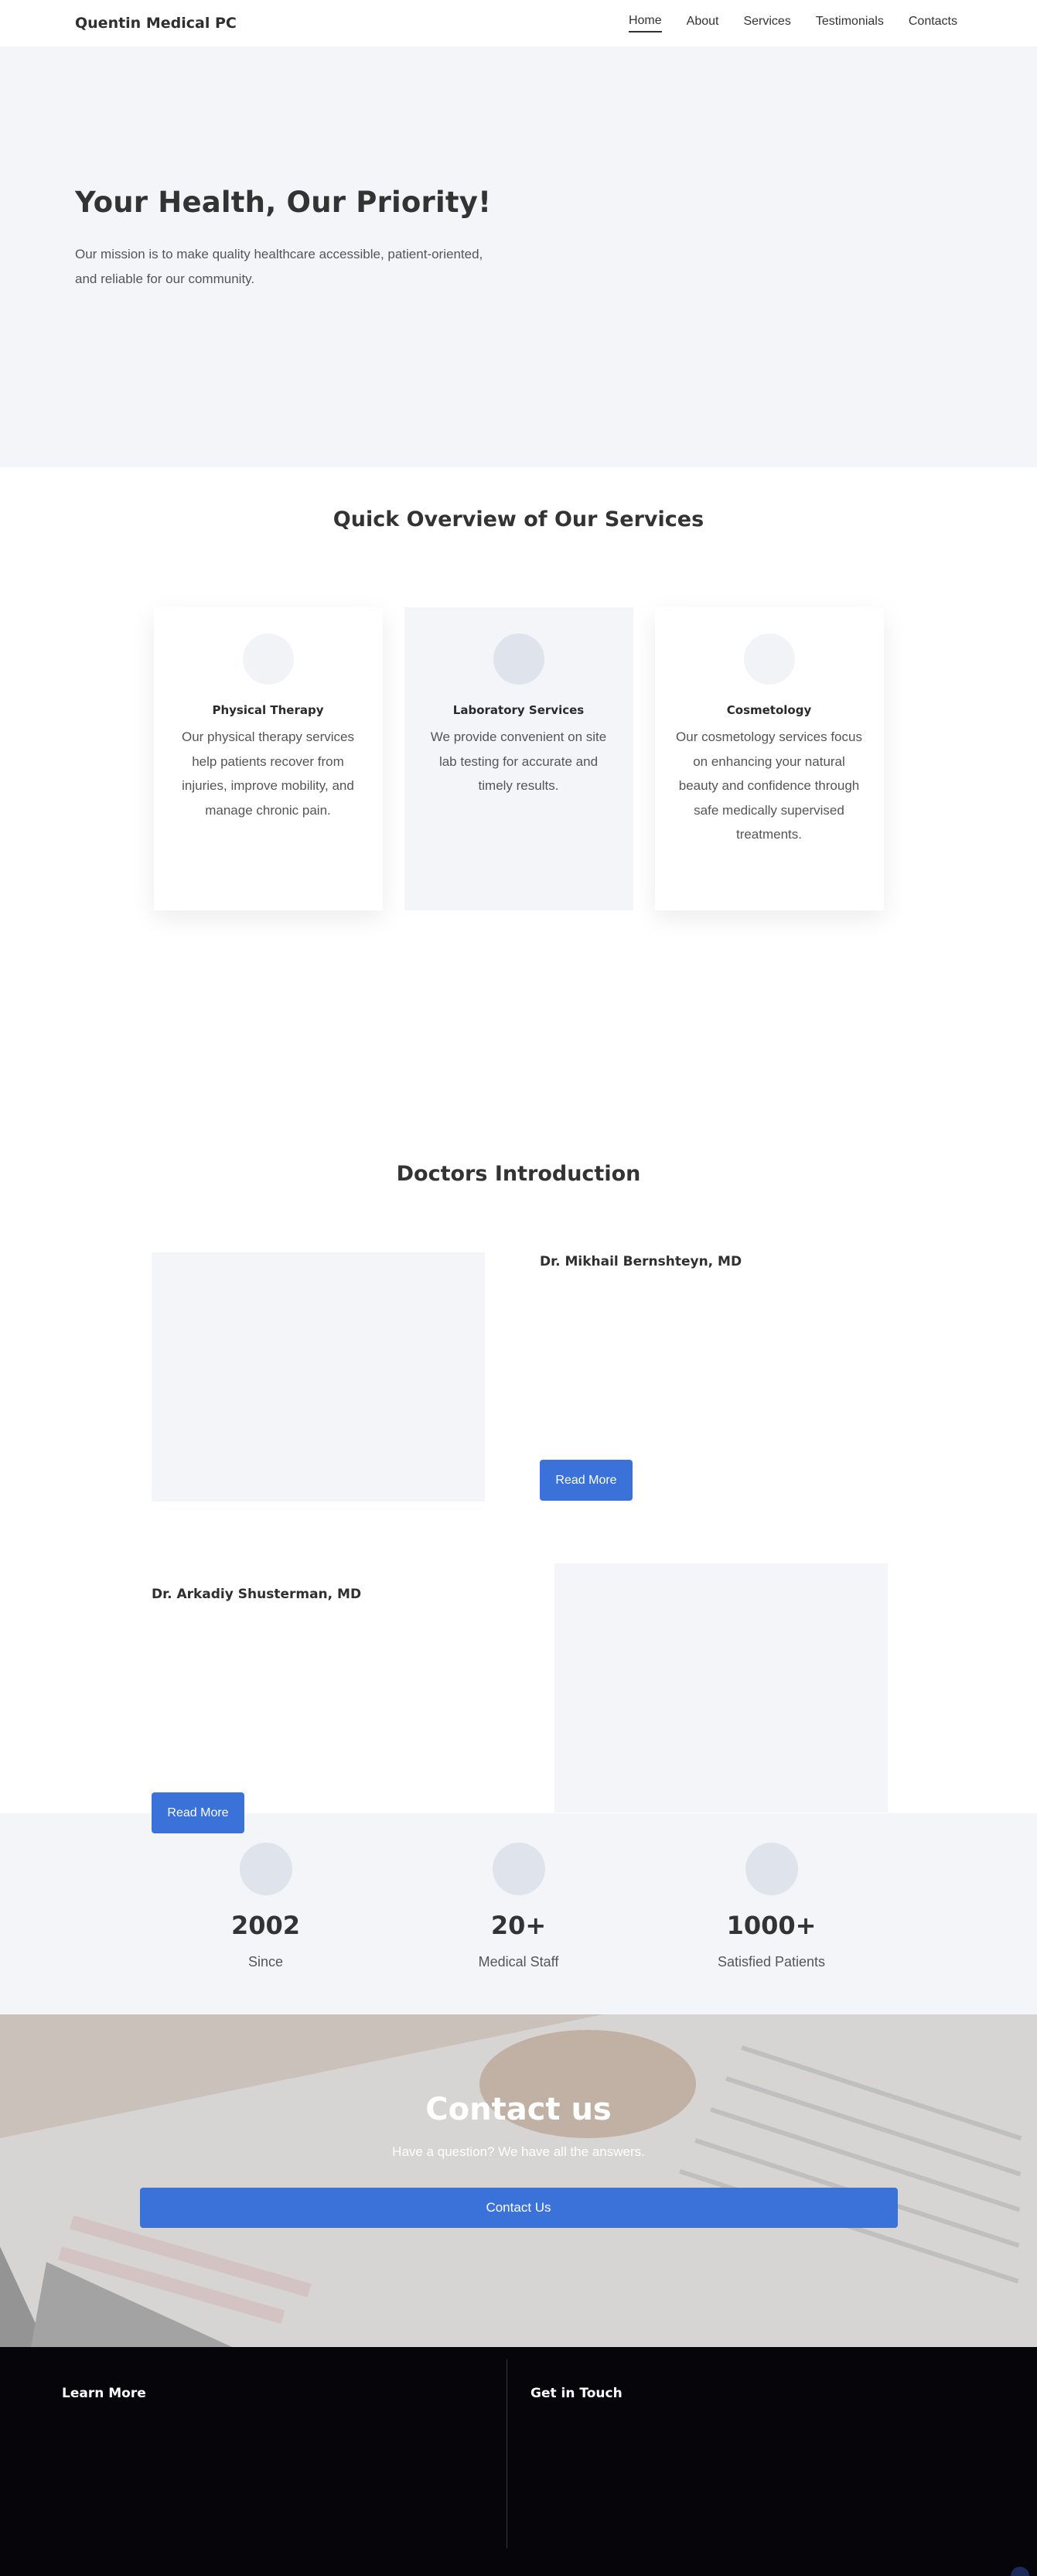 The width and height of the screenshot is (1037, 2576). I want to click on nav-about: About, so click(703, 23).